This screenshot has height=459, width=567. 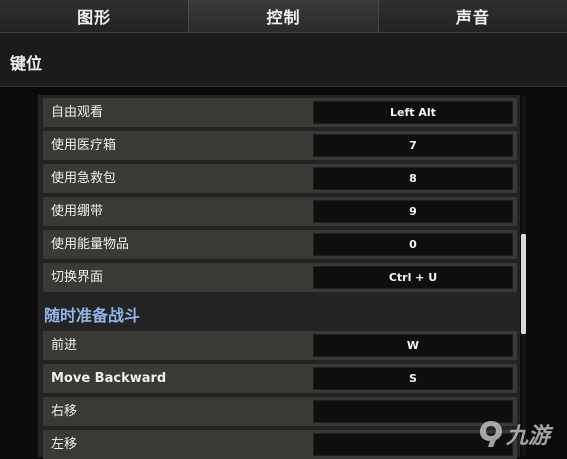 I want to click on keybind-row-first-aid: 使用急救包 8, so click(x=280, y=178).